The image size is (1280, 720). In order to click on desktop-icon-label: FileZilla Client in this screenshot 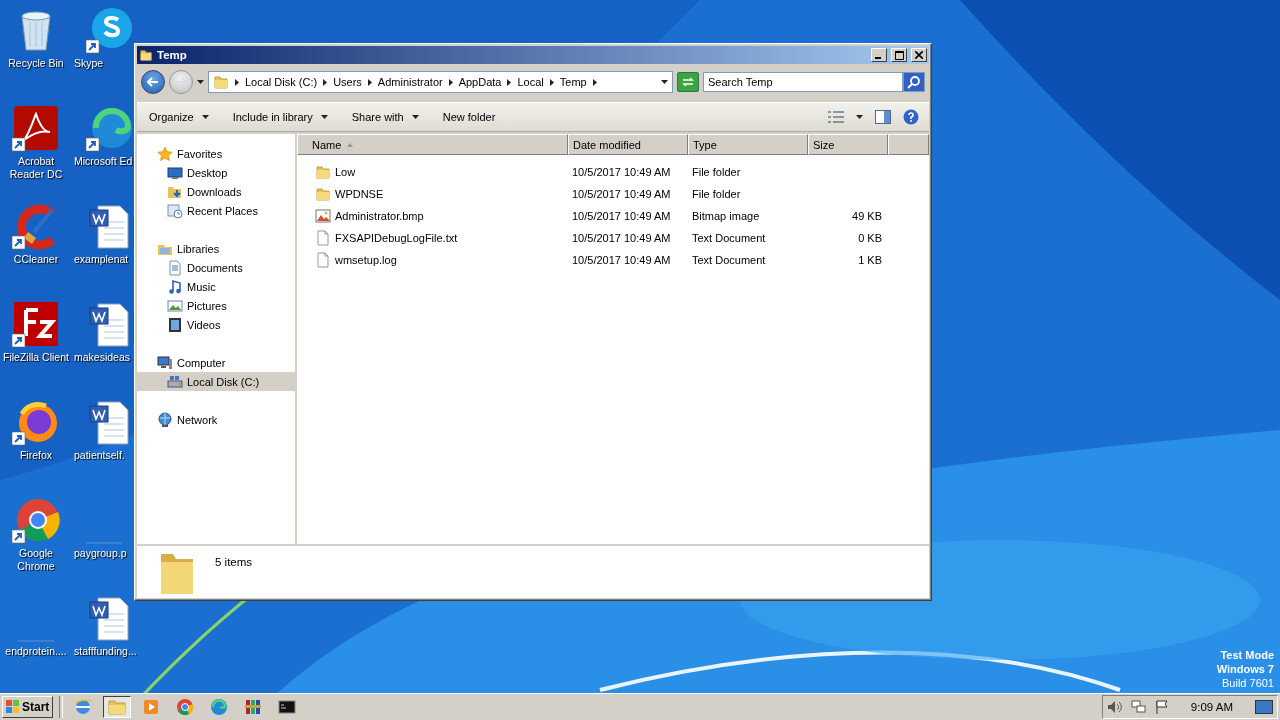, I will do `click(36, 357)`.